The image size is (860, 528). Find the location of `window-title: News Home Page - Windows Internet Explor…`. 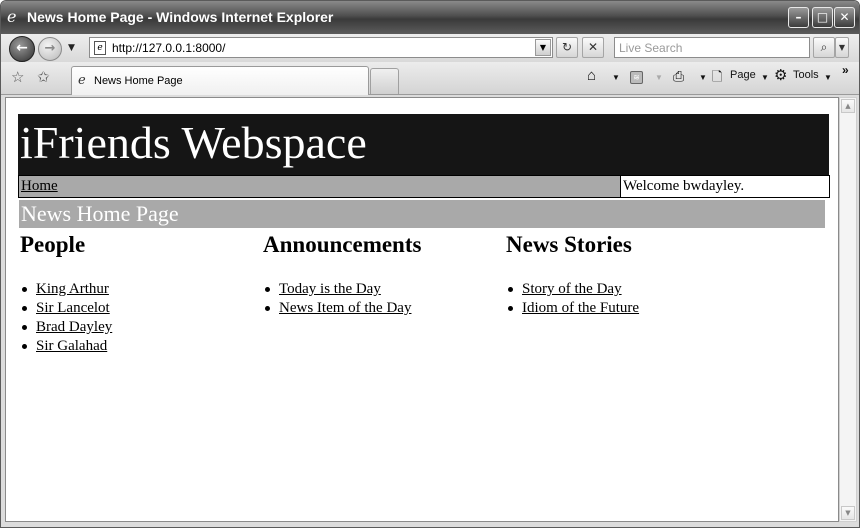

window-title: News Home Page - Windows Internet Explor… is located at coordinates (180, 17).